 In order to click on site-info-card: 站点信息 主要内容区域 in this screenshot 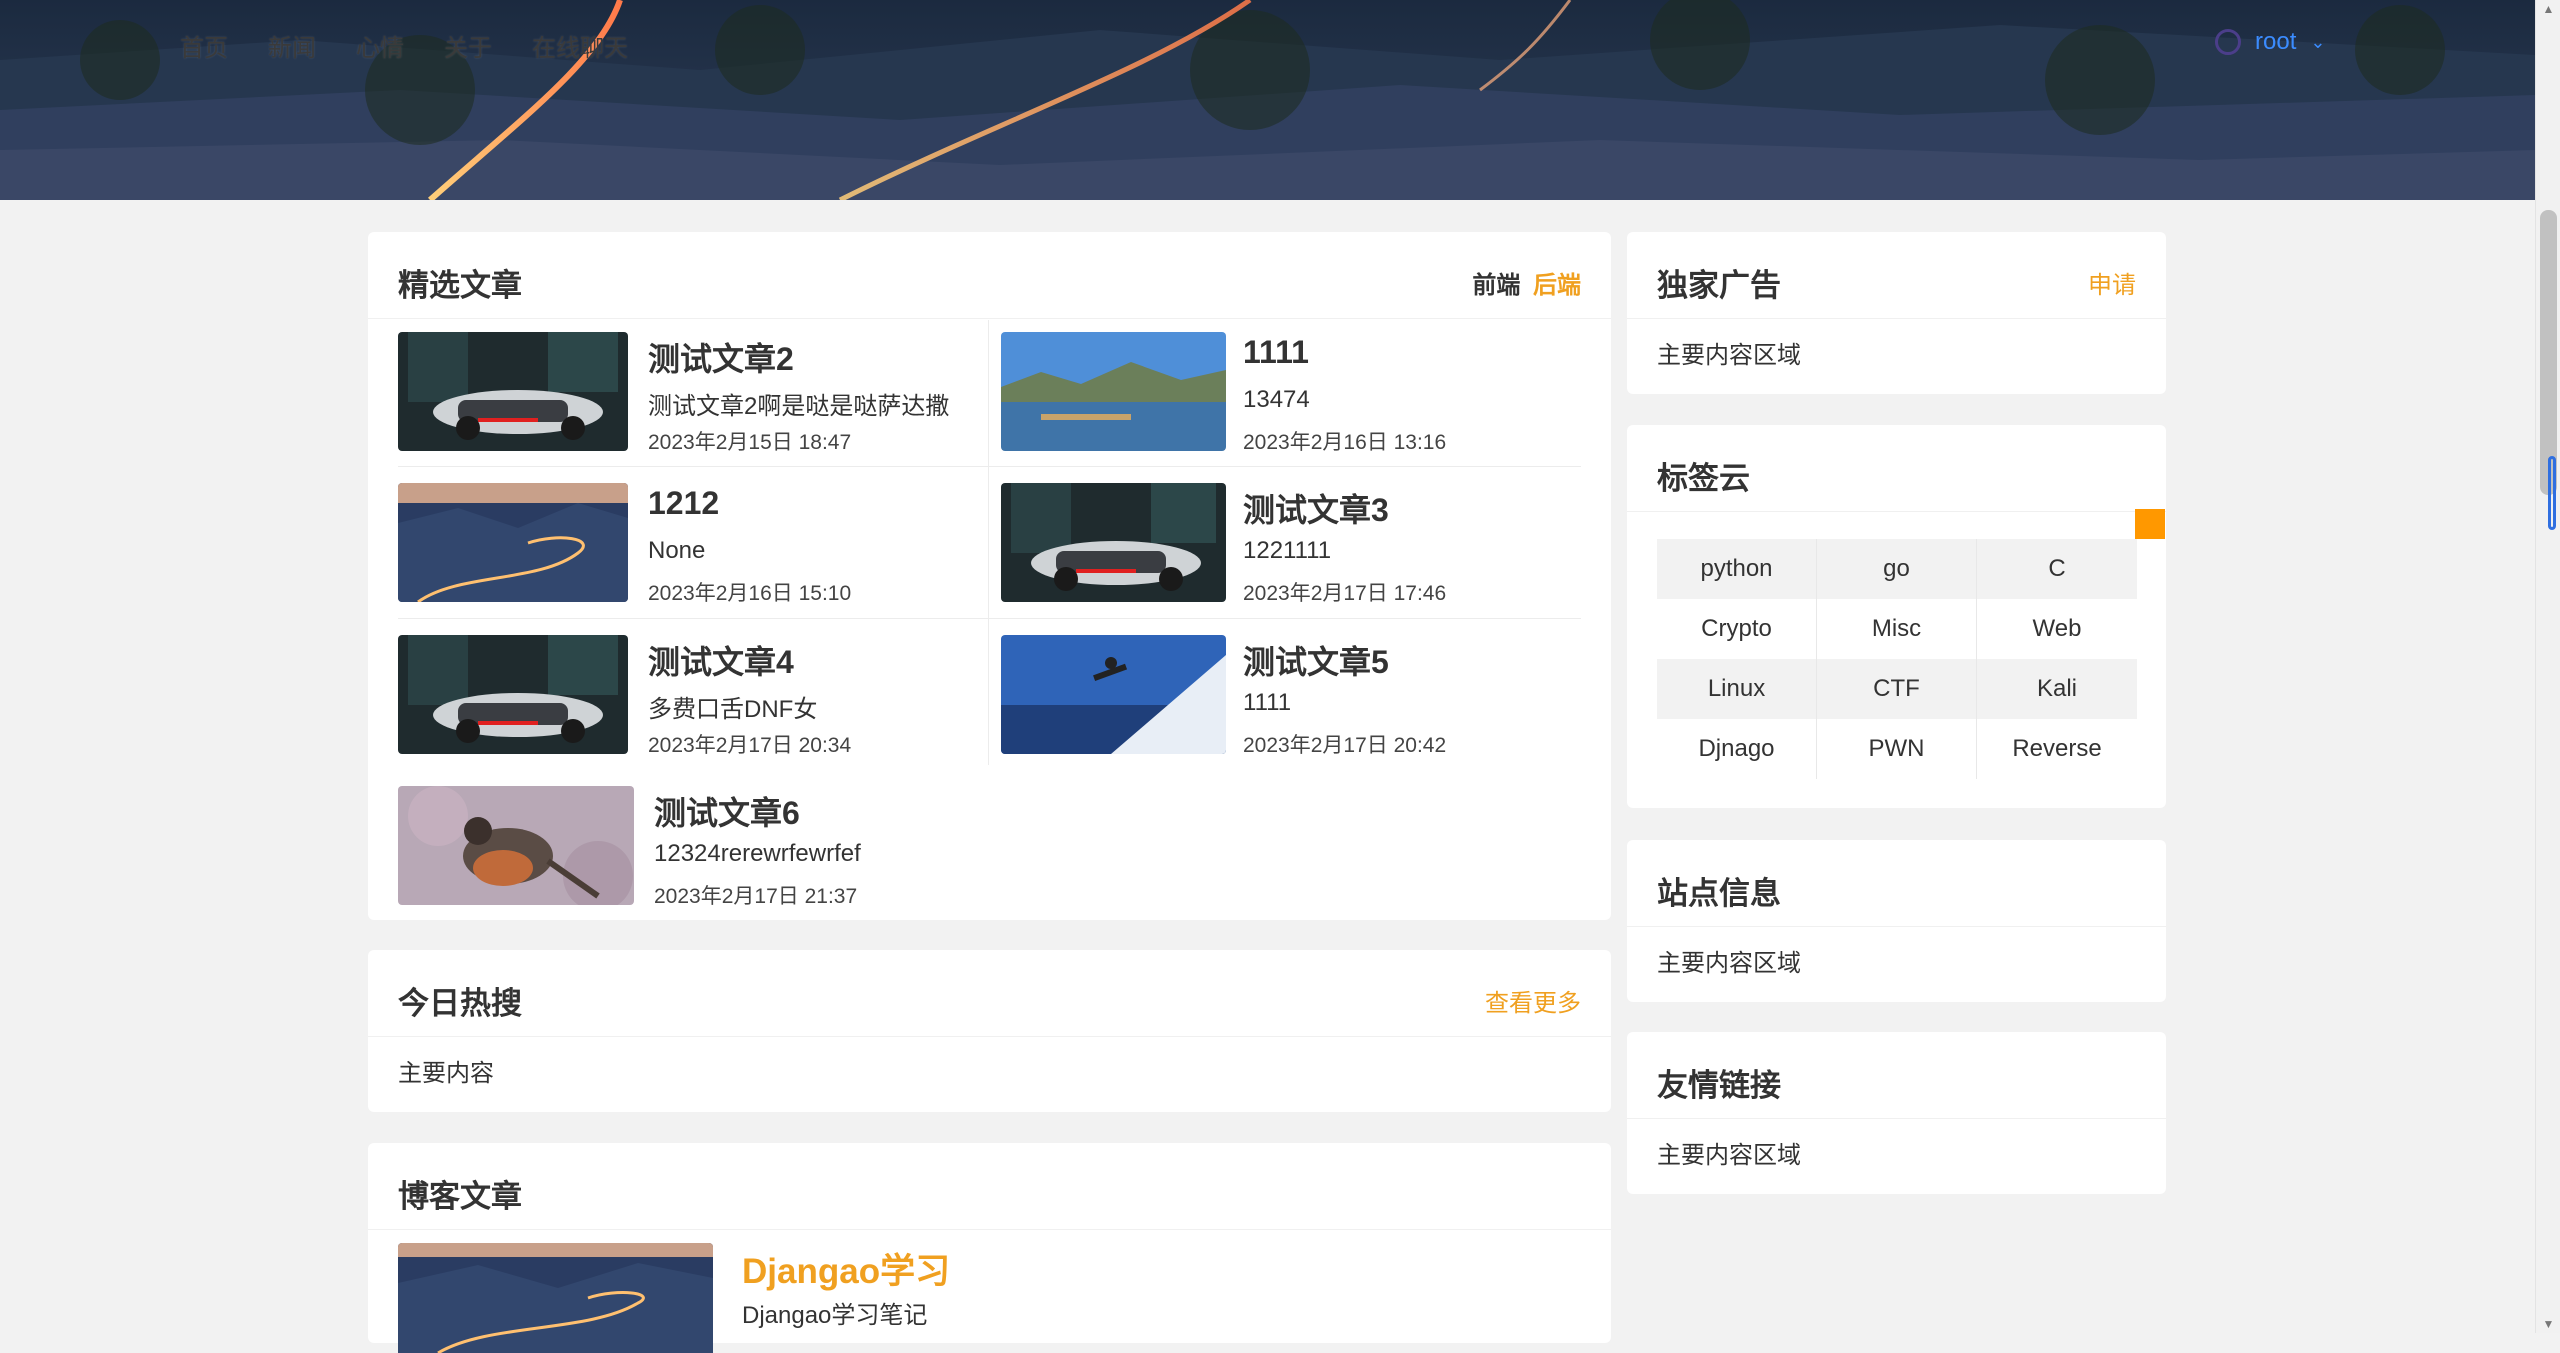, I will do `click(1896, 921)`.